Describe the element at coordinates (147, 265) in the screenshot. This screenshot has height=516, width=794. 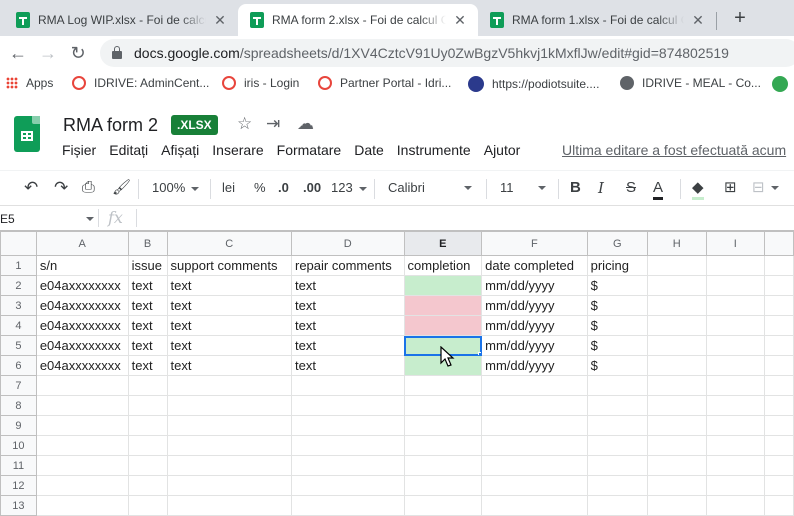
I see `cell: issue` at that location.